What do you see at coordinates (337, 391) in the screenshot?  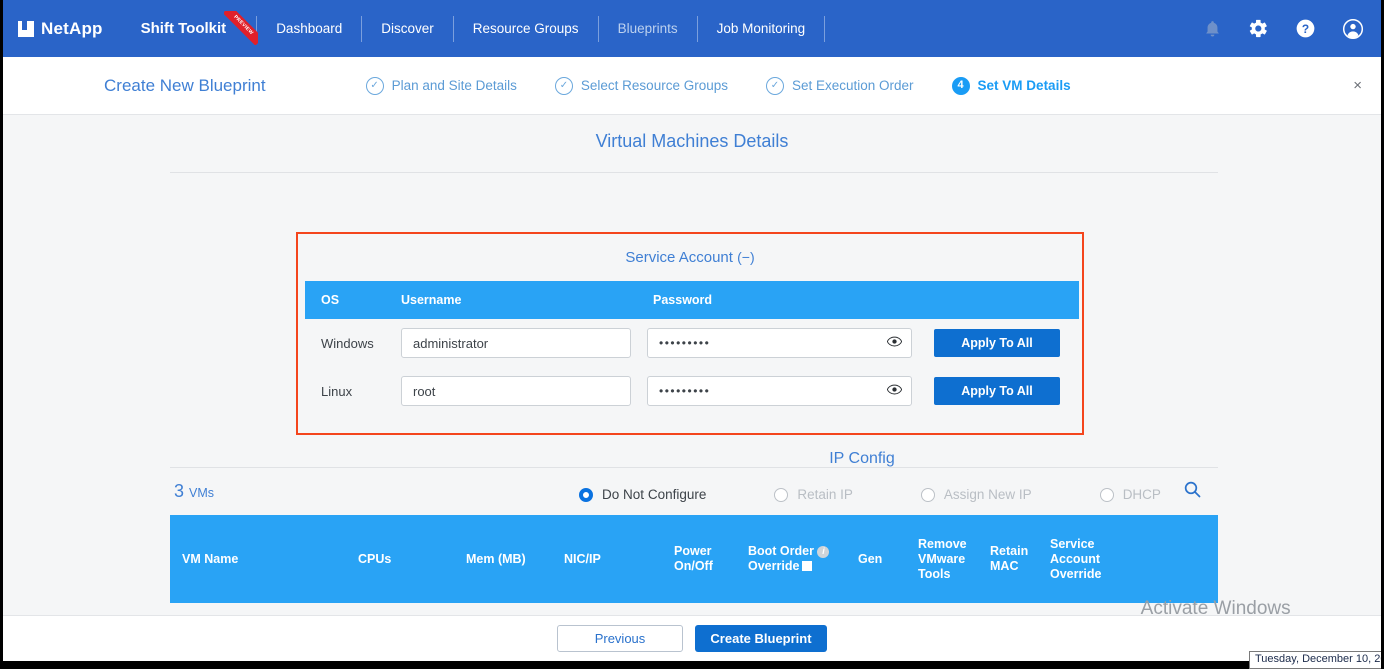 I see `os-label-linux: Linux` at bounding box center [337, 391].